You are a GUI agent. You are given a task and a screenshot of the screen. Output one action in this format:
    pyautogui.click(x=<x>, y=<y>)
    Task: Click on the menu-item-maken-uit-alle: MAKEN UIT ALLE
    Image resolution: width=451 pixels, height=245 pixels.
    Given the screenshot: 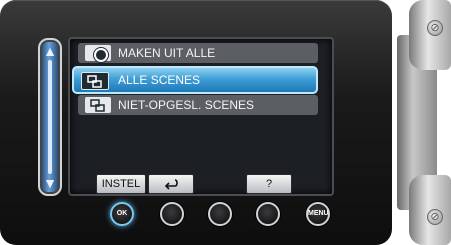 What is the action you would take?
    pyautogui.click(x=198, y=53)
    